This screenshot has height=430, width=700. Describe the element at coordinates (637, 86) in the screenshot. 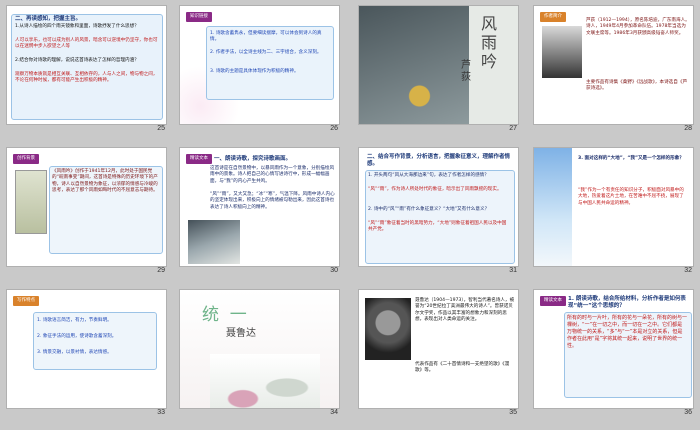

I see `author-works: 主要作品有诗集《桑野》《远战歌》，本诗选自《芦荻诗选》。` at that location.